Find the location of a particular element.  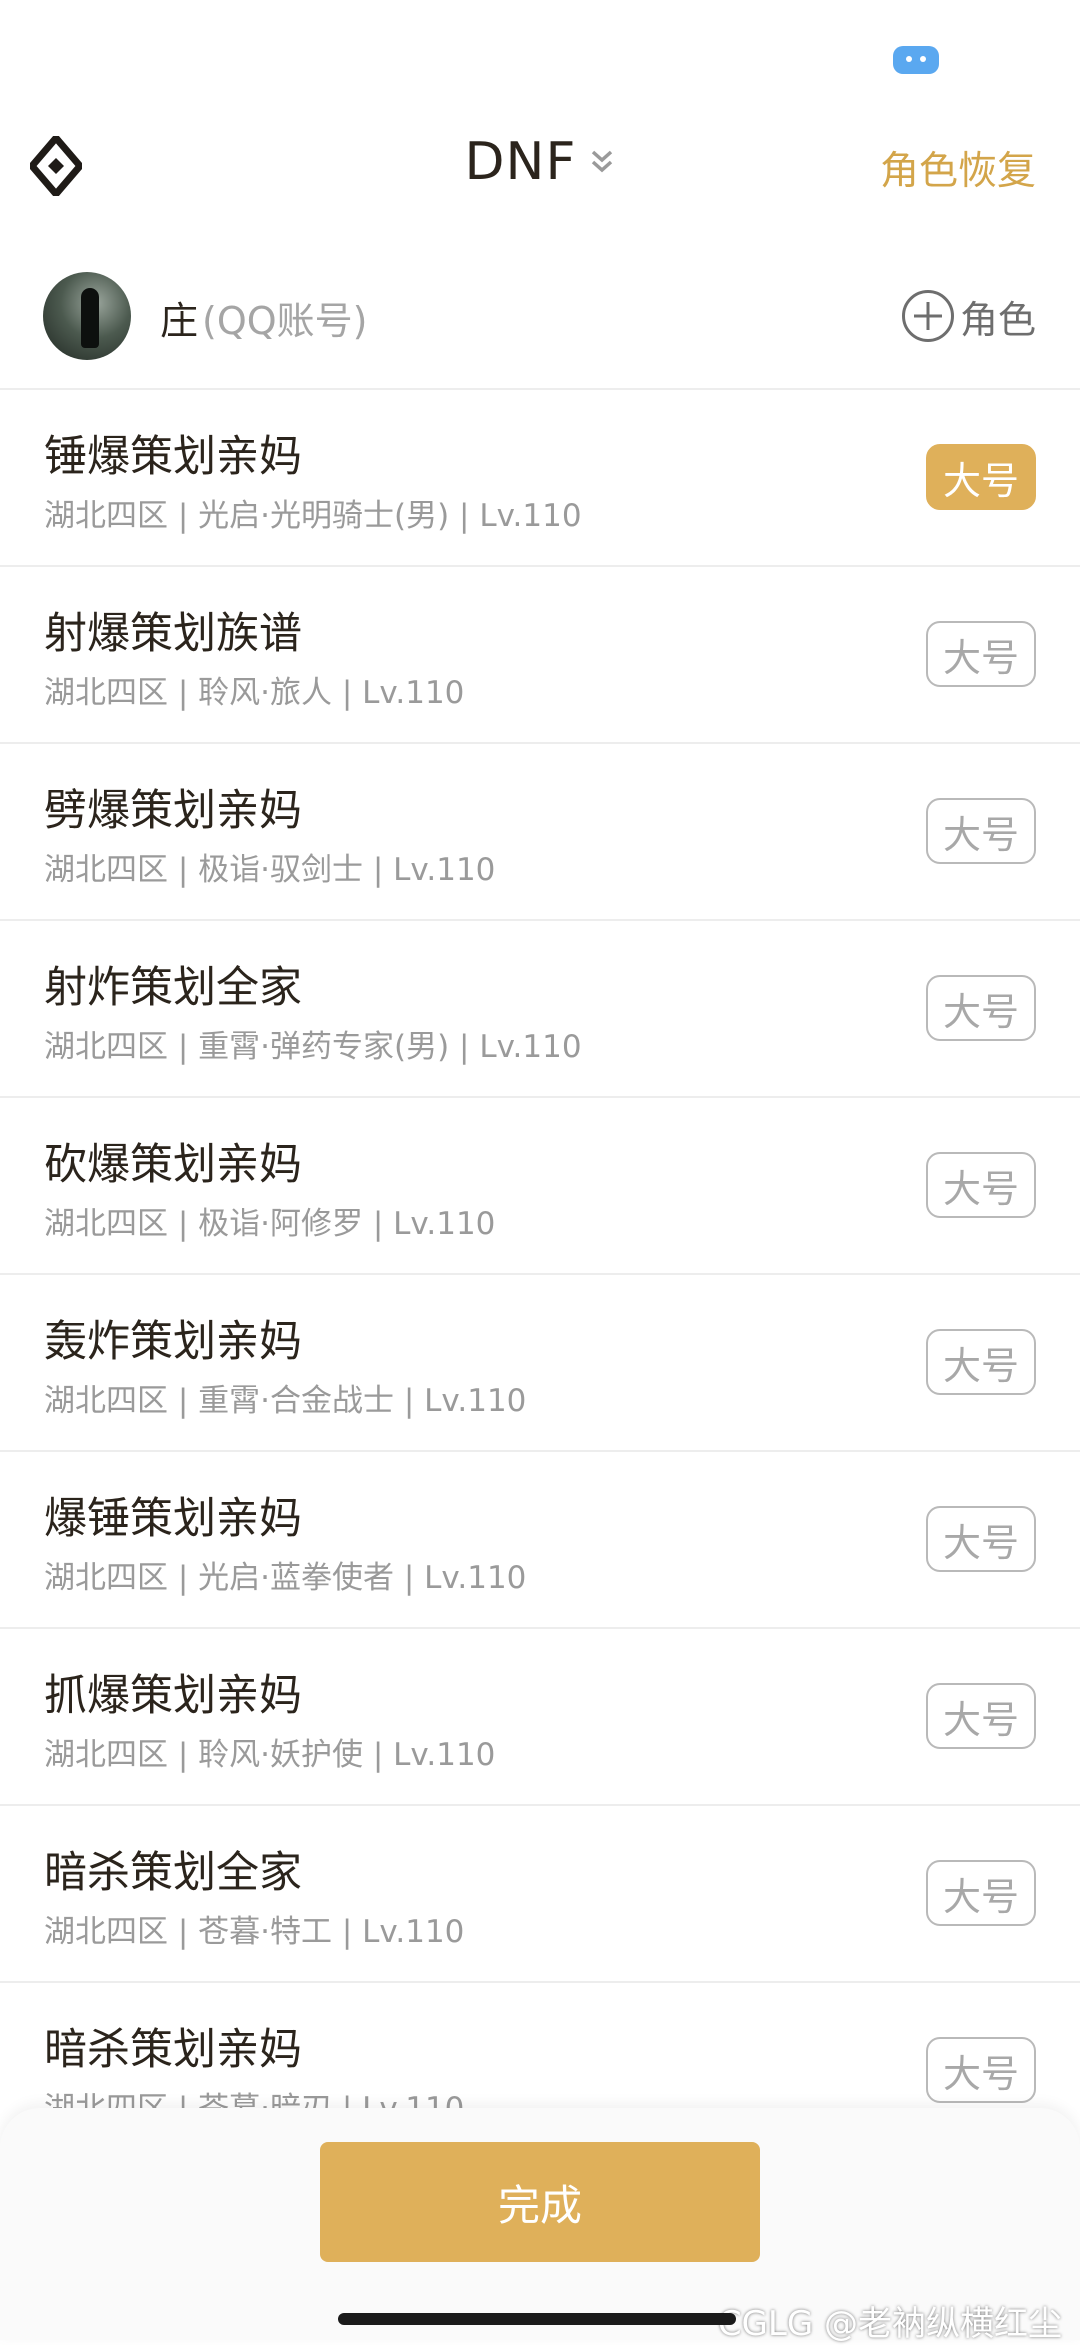

header: DNF 角色恢复 is located at coordinates (540, 167).